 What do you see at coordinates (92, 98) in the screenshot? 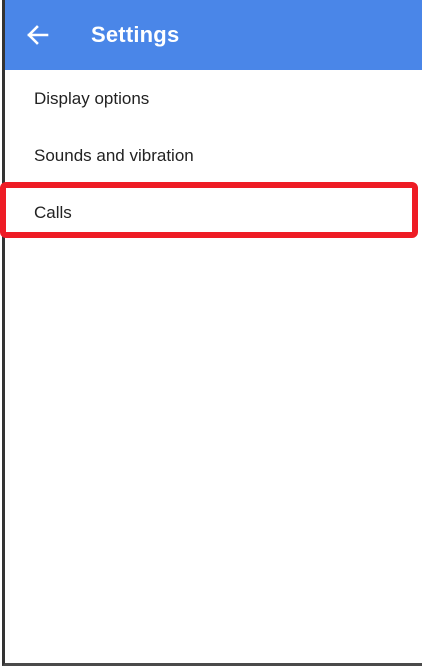
I see `settings-item-label: Display options` at bounding box center [92, 98].